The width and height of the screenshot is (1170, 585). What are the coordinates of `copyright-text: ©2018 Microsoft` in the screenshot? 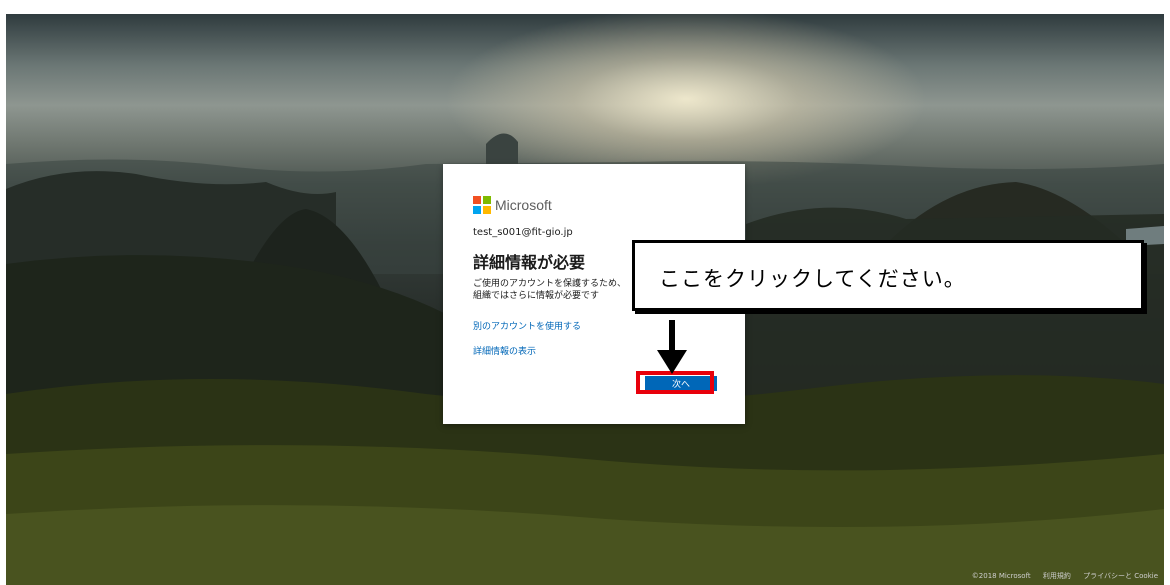 It's located at (1001, 576).